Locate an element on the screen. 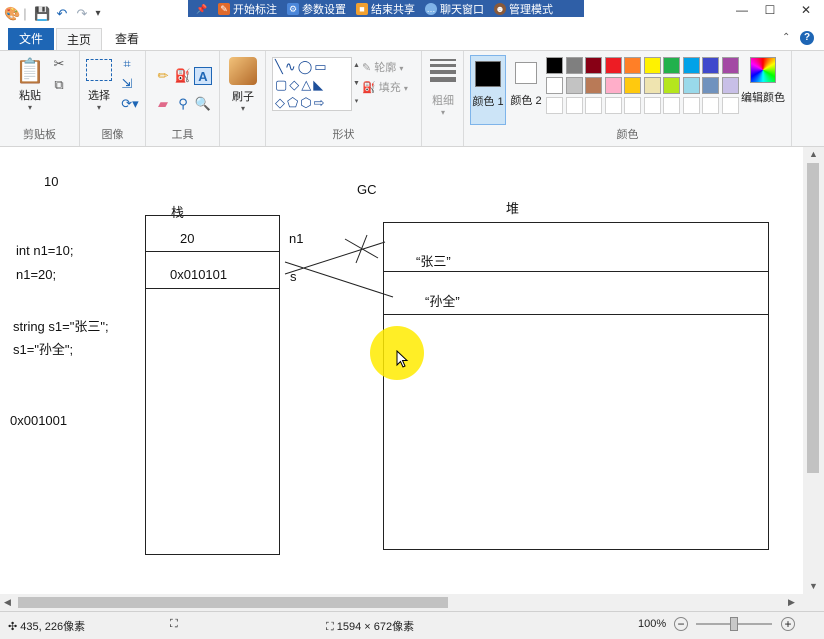 The width and height of the screenshot is (824, 639). scroll-up-icon: ▲ is located at coordinates (813, 154).